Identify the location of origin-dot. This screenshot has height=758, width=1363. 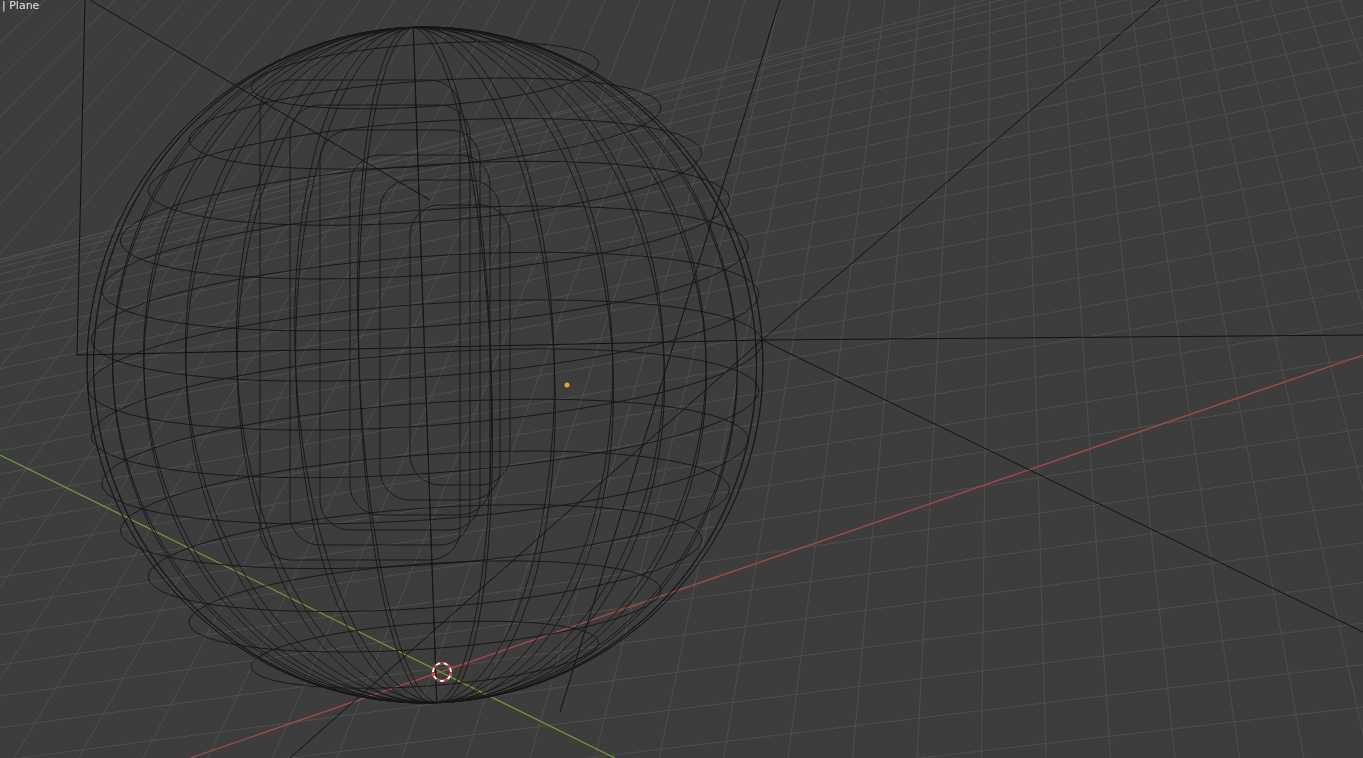
(567, 385).